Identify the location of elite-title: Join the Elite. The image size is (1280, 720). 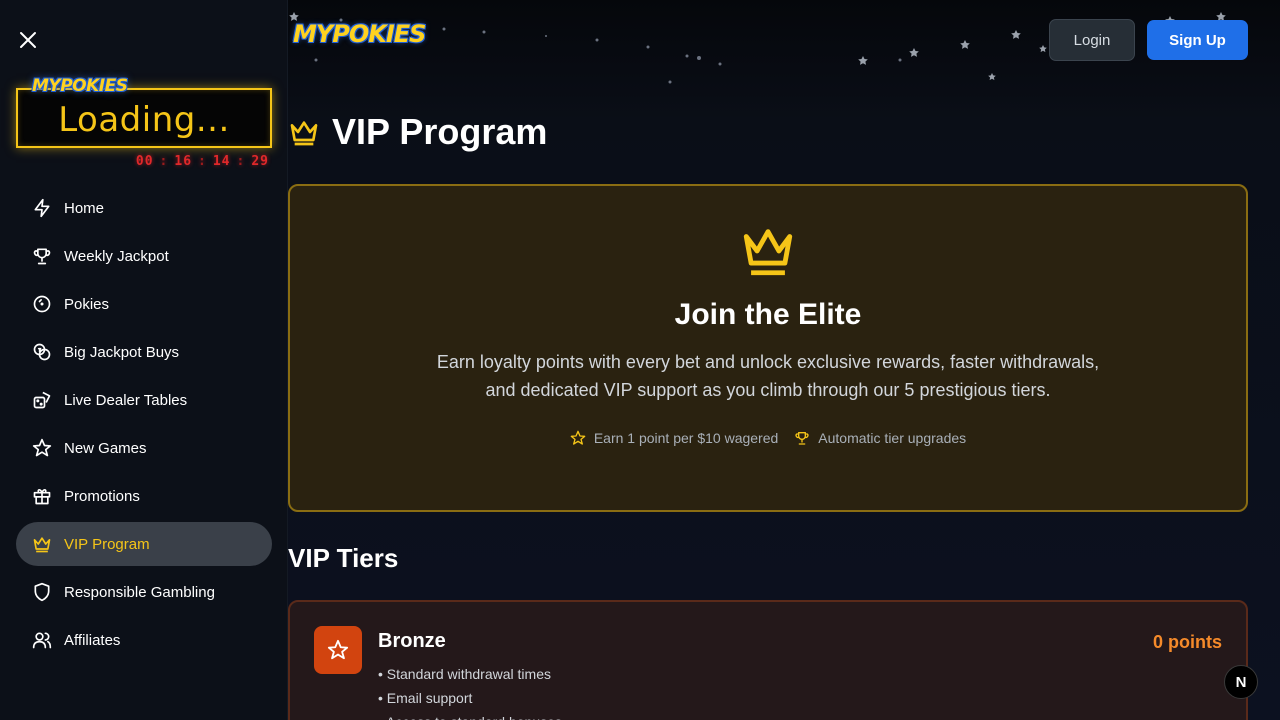
(768, 314).